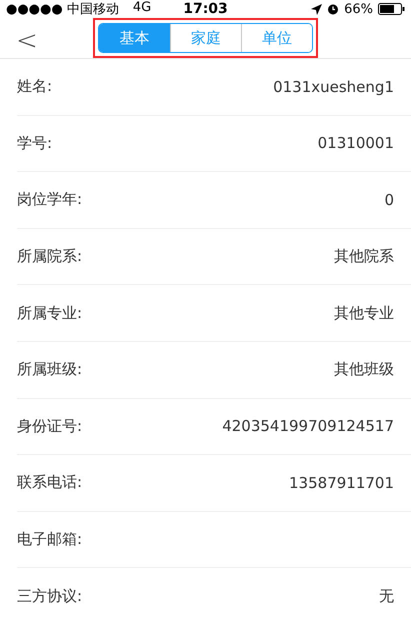  I want to click on field-label: 联系电话:, so click(49, 482).